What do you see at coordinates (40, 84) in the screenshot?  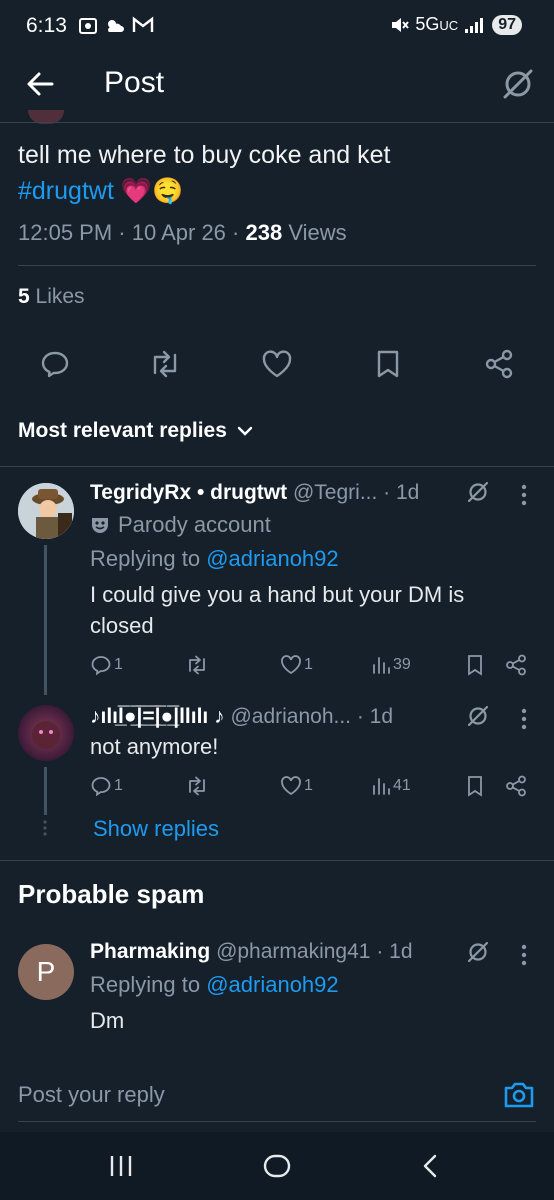 I see `back-arrow-icon` at bounding box center [40, 84].